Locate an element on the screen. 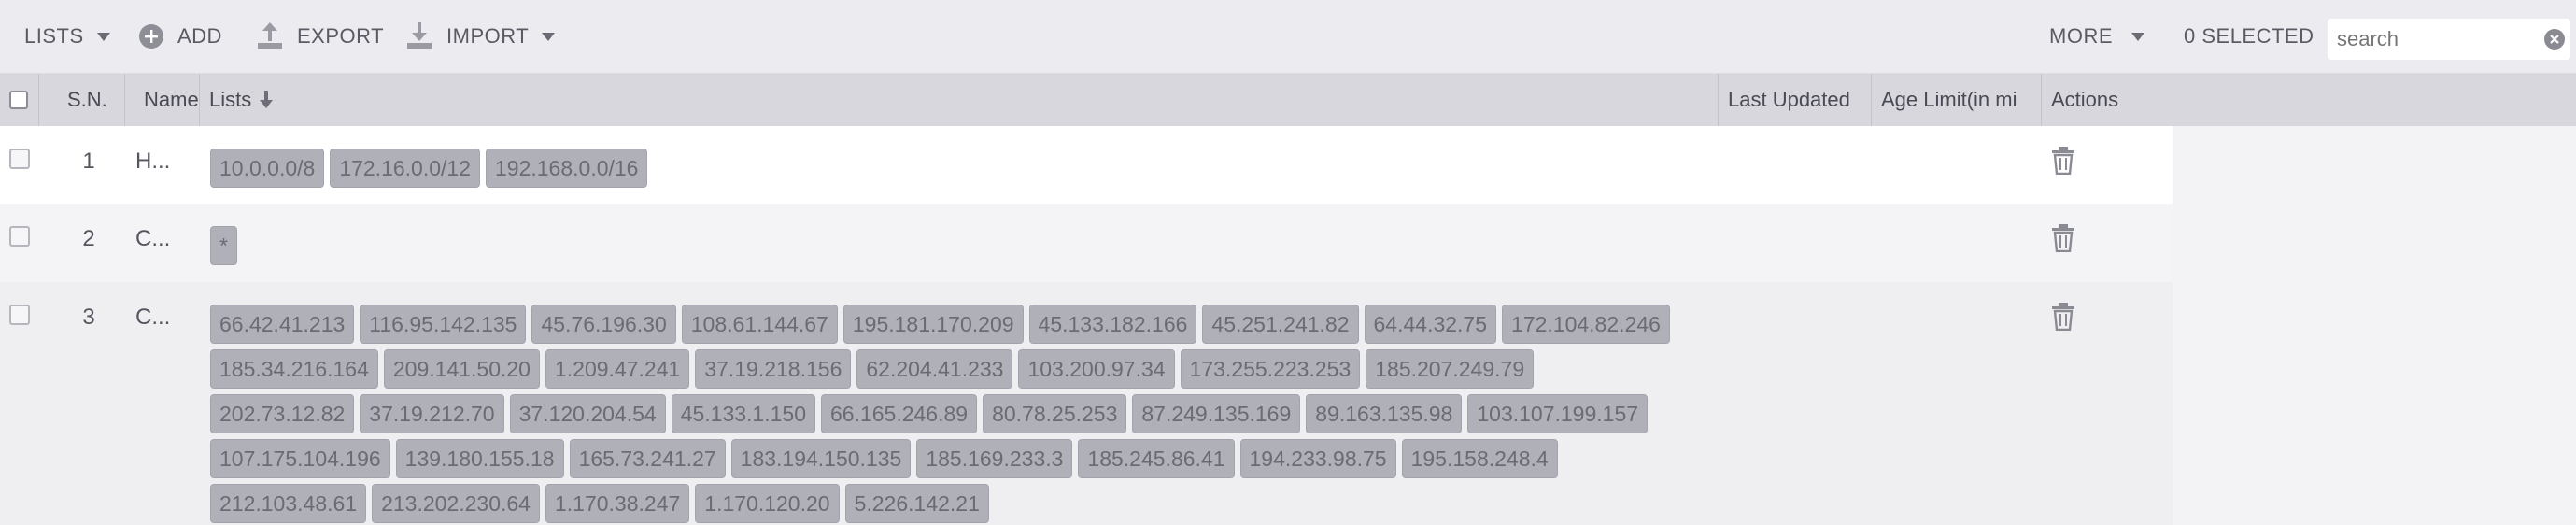 The width and height of the screenshot is (2576, 525). list-tag: 185.169.233.3 is located at coordinates (994, 459).